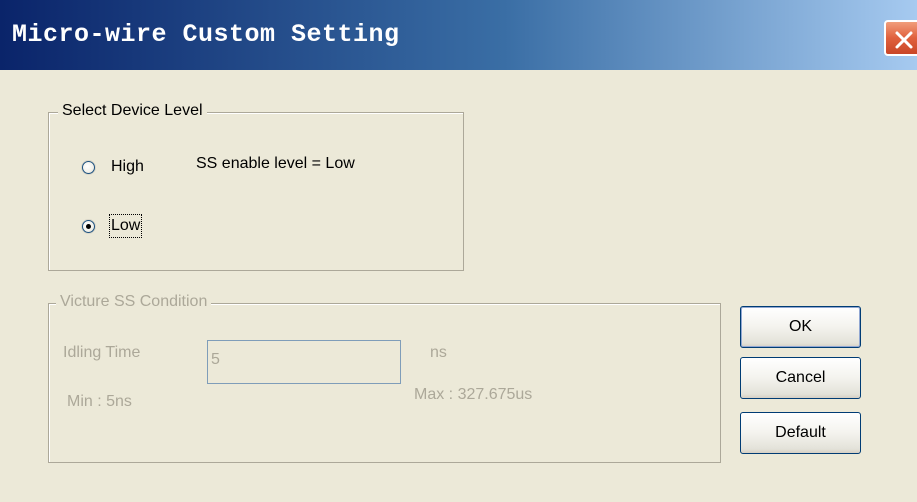  I want to click on group-legend: Victure SS Condition, so click(134, 302).